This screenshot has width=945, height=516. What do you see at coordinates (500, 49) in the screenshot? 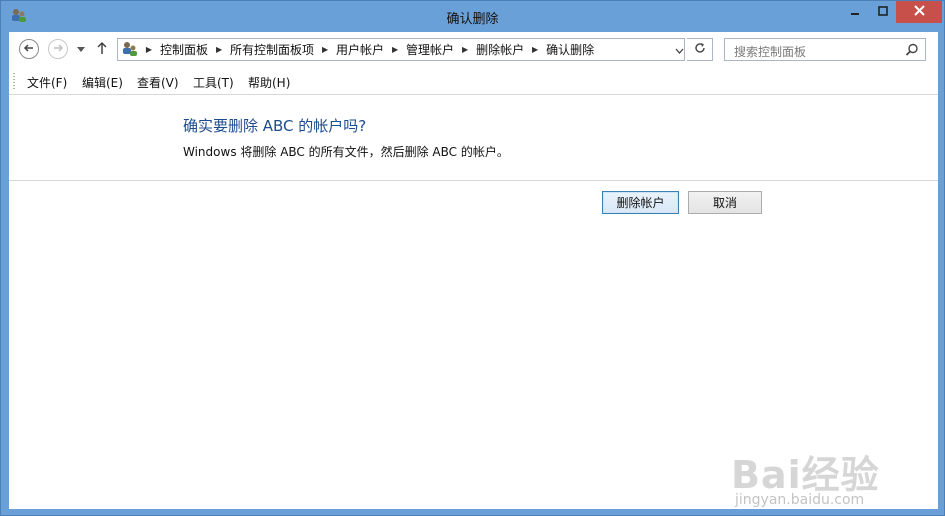
I see `breadcrumb-item: 删除帐户` at bounding box center [500, 49].